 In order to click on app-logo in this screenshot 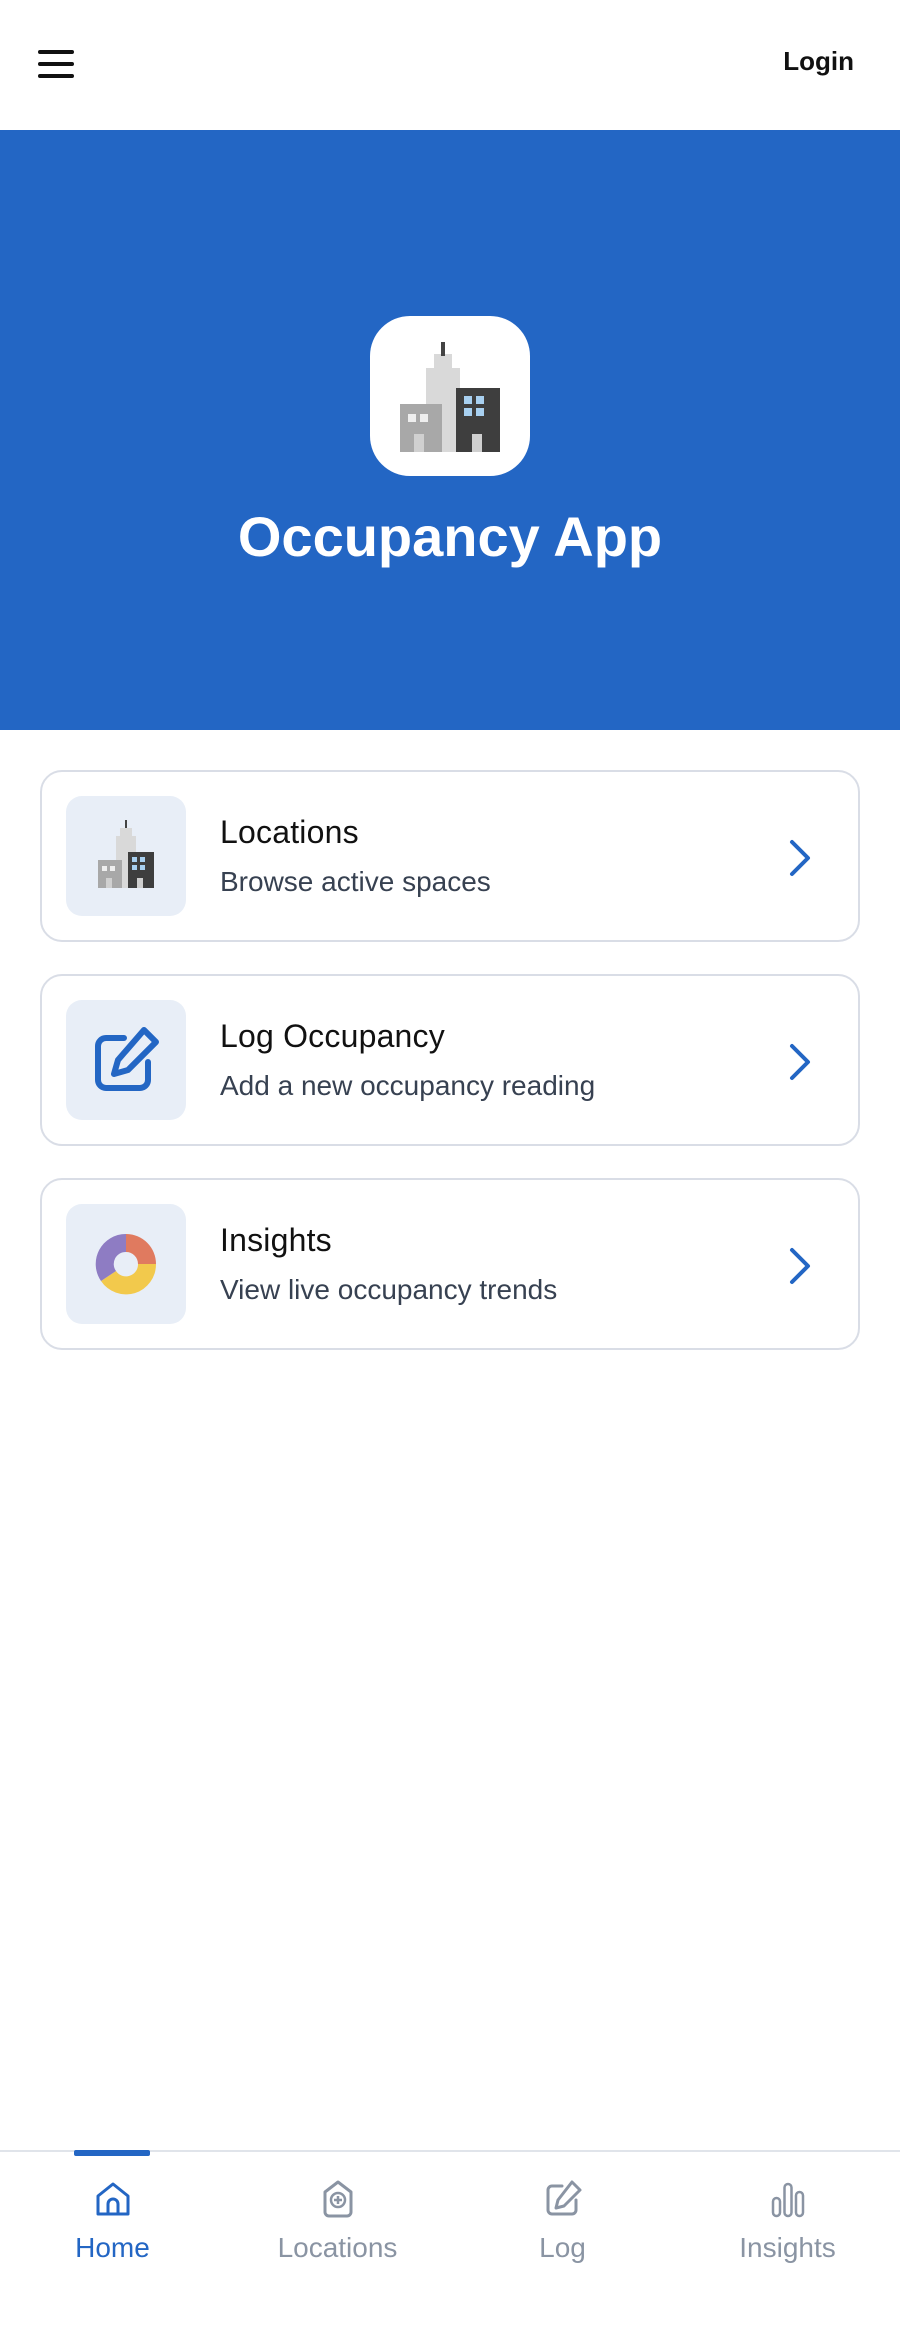, I will do `click(450, 396)`.